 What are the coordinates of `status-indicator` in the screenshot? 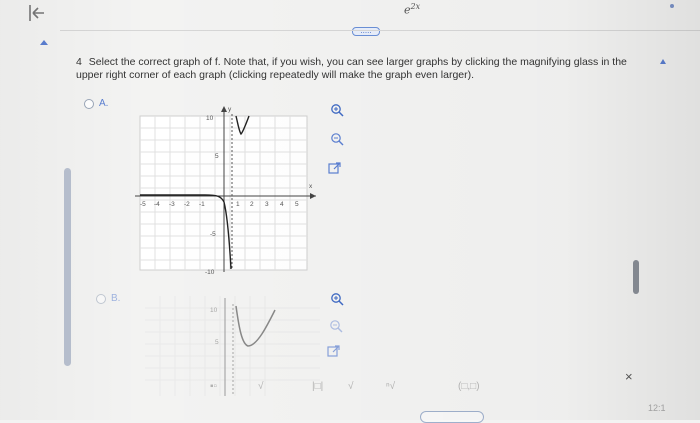 It's located at (672, 6).